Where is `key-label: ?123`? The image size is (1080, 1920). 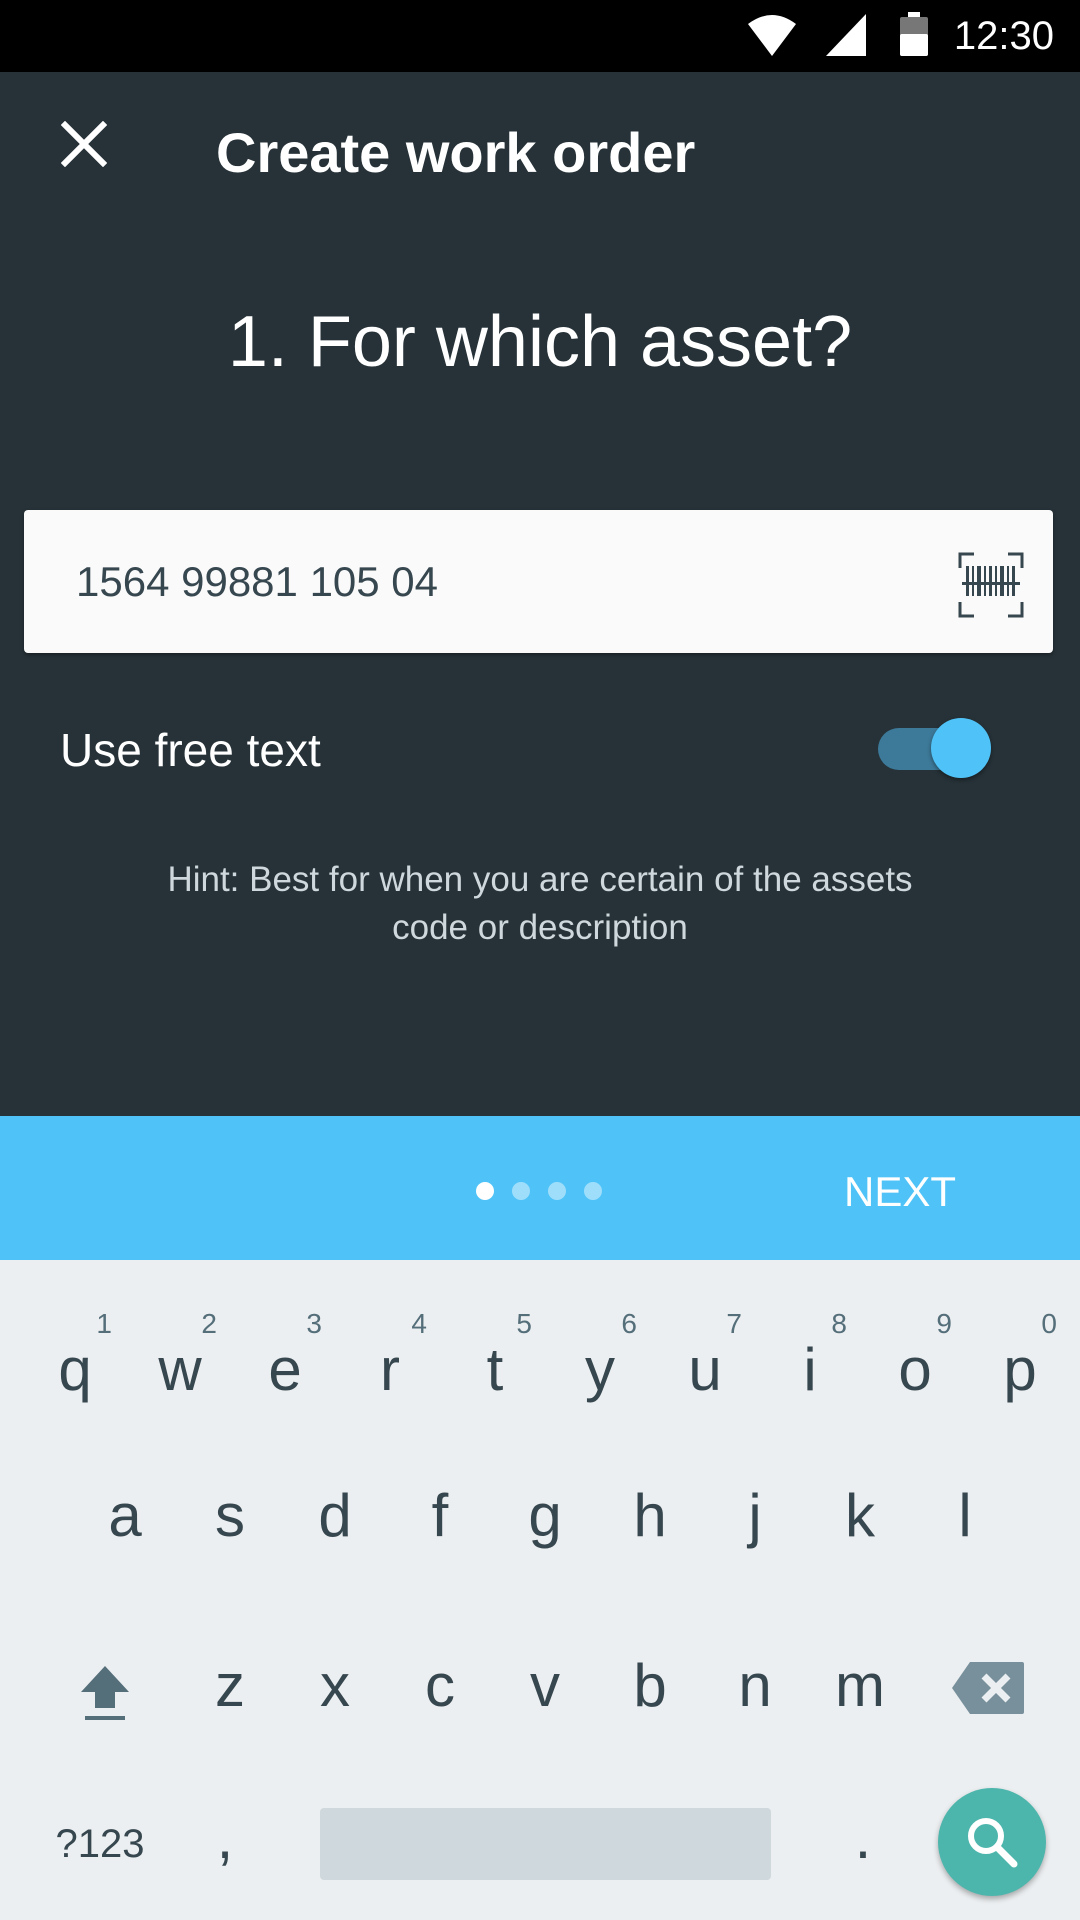
key-label: ?123 is located at coordinates (100, 1844).